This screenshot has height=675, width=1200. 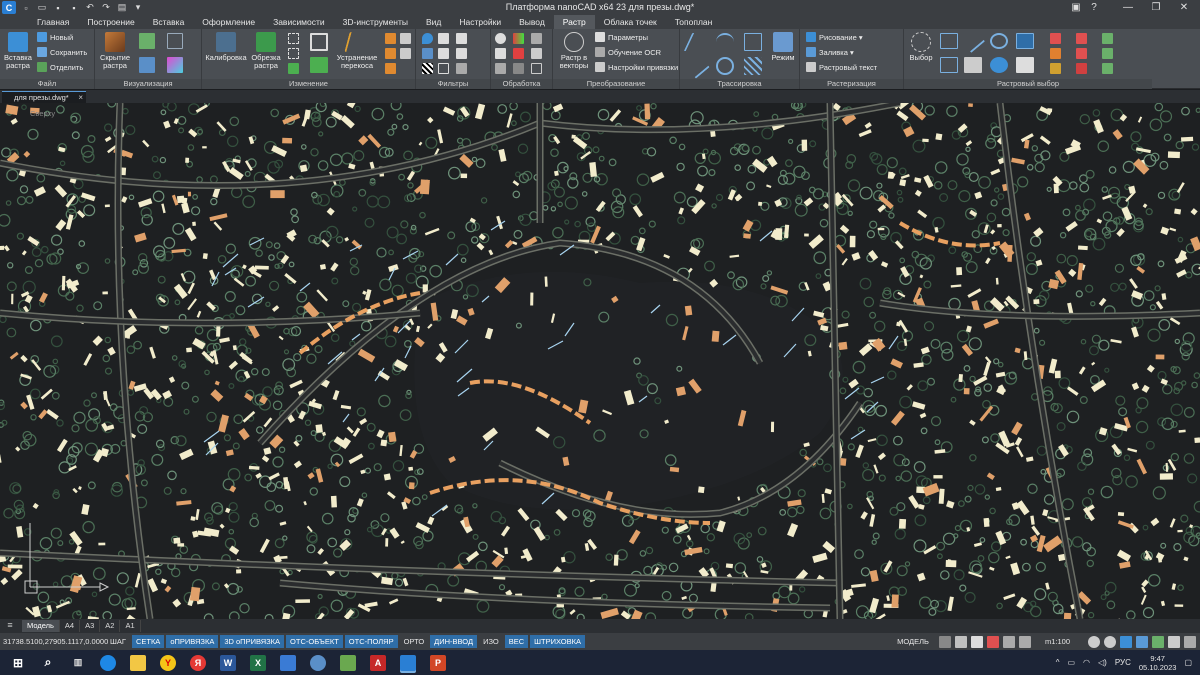 What do you see at coordinates (110, 22) in the screenshot?
I see `tab-build: Построение` at bounding box center [110, 22].